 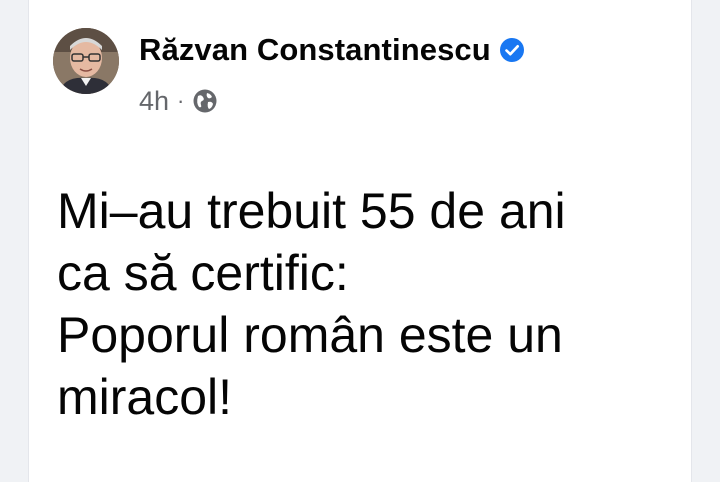 I want to click on globe-icon, so click(x=205, y=101).